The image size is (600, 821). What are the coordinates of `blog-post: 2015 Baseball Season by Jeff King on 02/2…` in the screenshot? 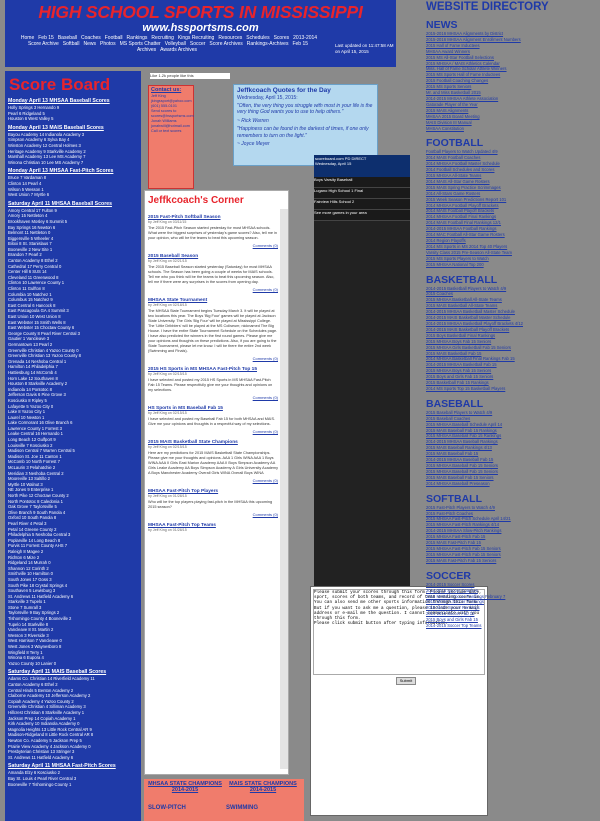 It's located at (213, 273).